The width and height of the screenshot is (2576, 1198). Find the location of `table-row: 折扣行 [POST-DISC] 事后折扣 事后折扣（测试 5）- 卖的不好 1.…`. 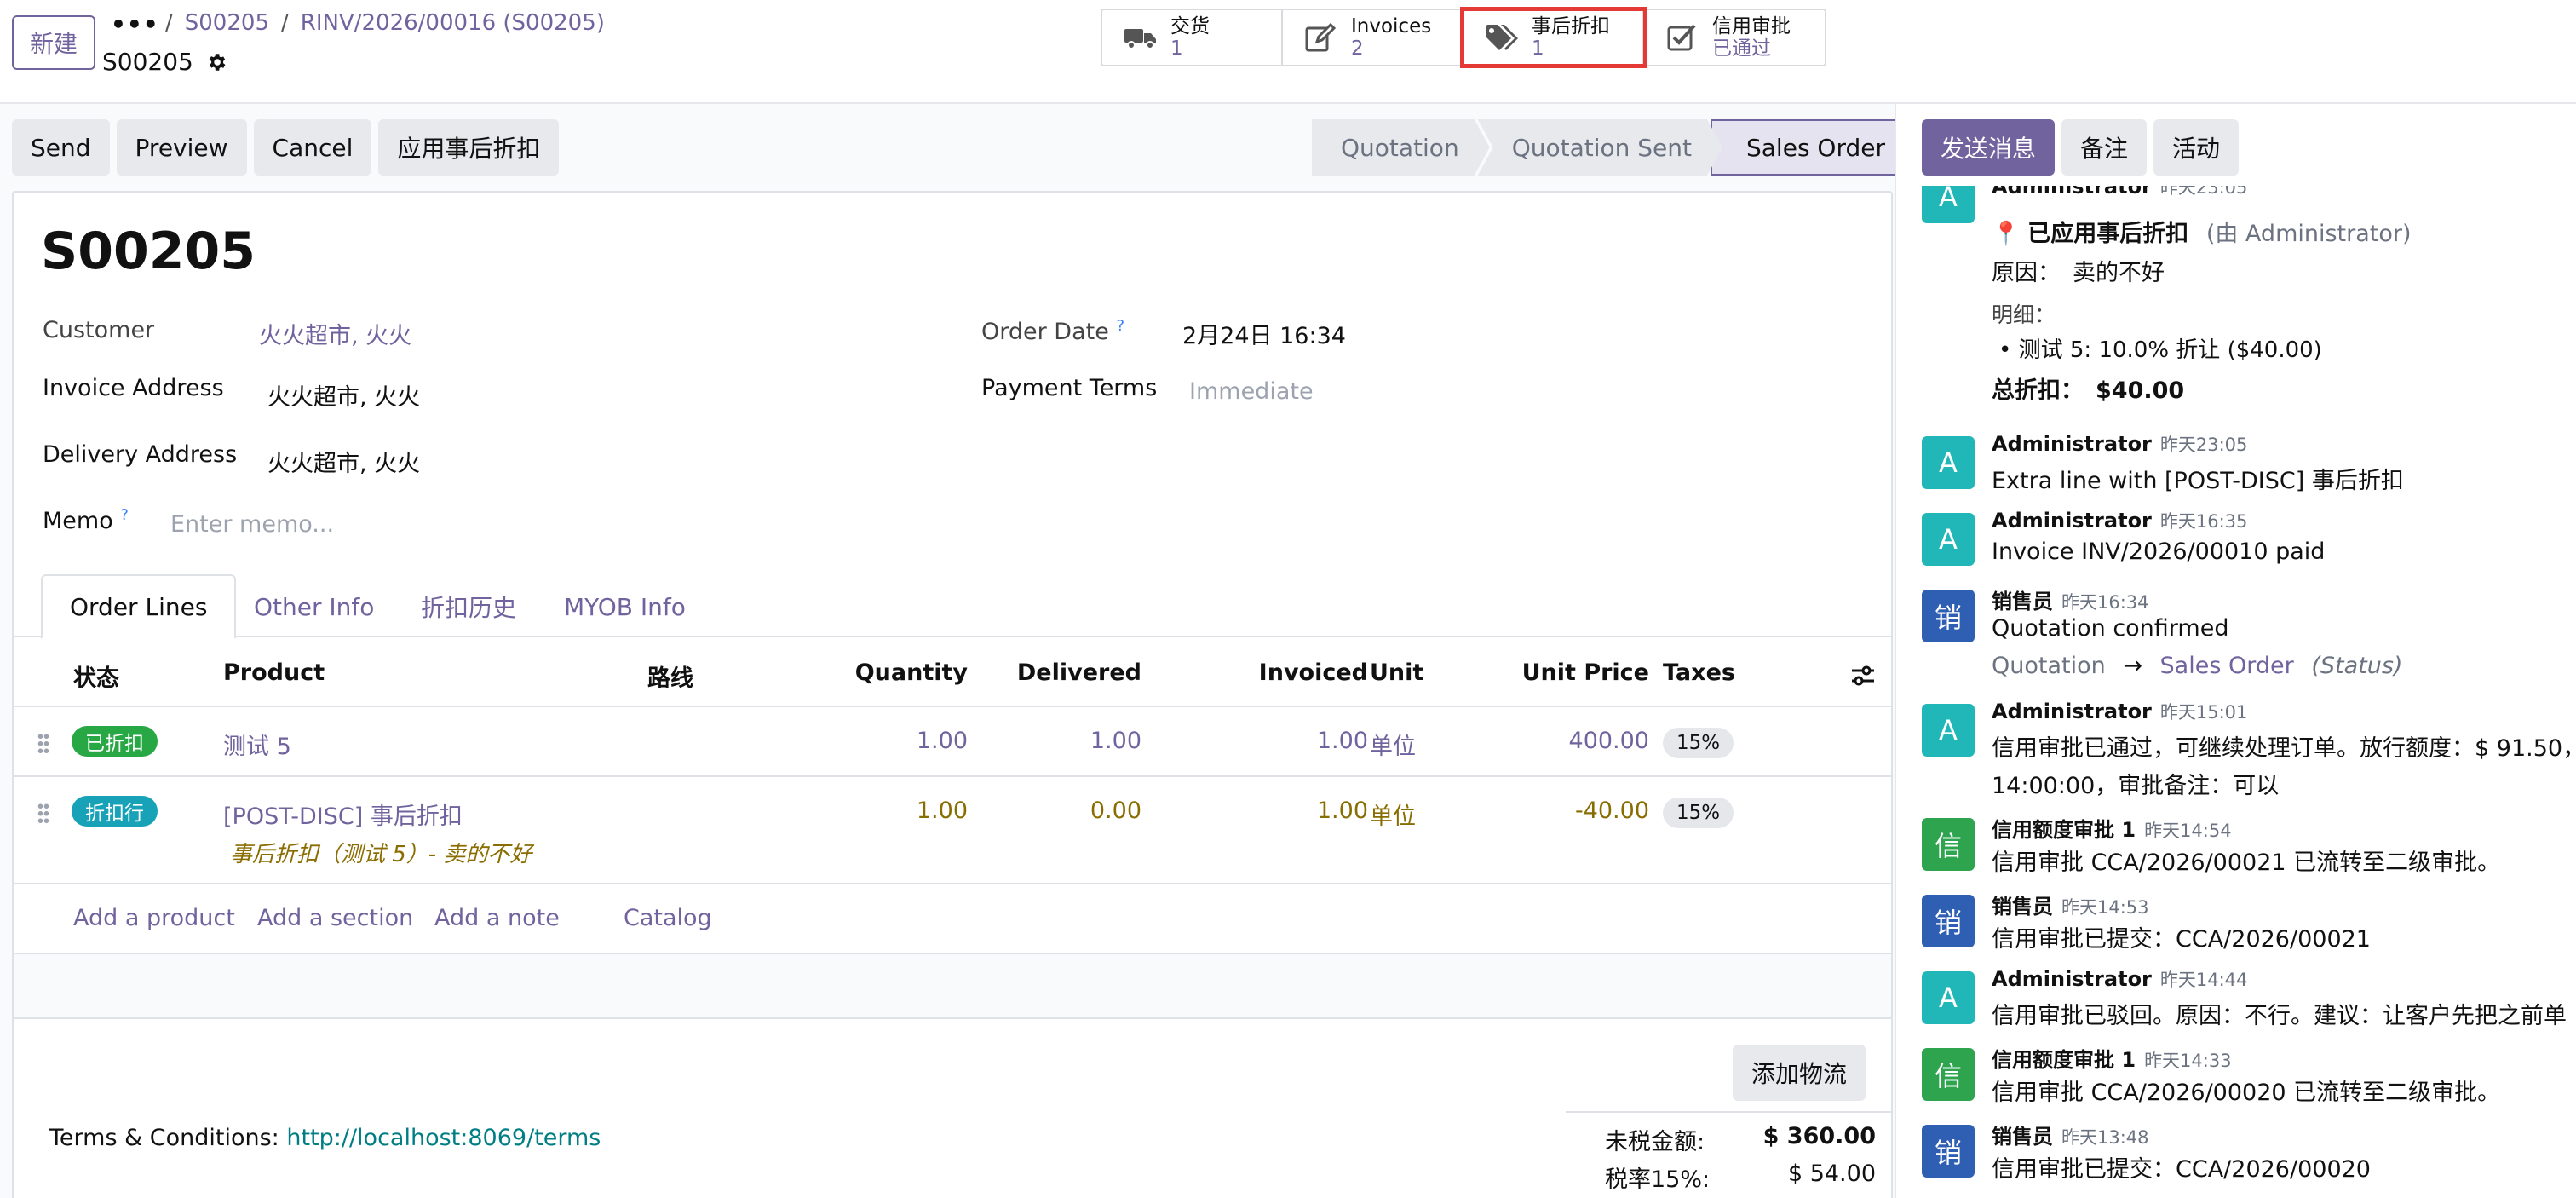

table-row: 折扣行 [POST-DISC] 事后折扣 事后折扣（测试 5）- 卖的不好 1.… is located at coordinates (952, 830).